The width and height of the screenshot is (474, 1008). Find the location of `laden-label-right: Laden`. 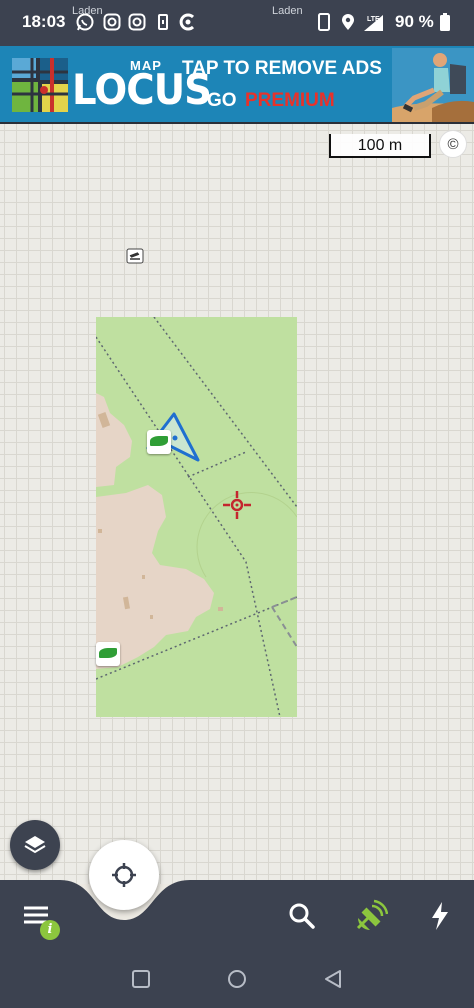

laden-label-right: Laden is located at coordinates (287, 11).